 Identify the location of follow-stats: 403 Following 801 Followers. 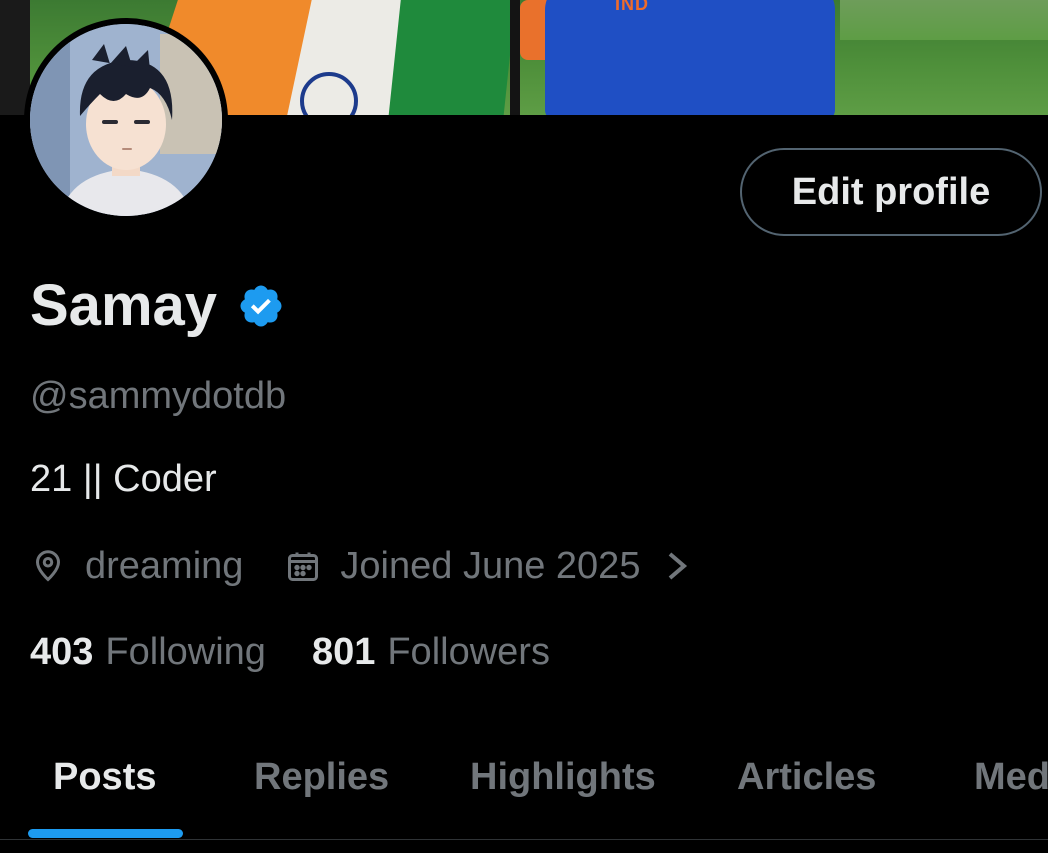
(290, 652).